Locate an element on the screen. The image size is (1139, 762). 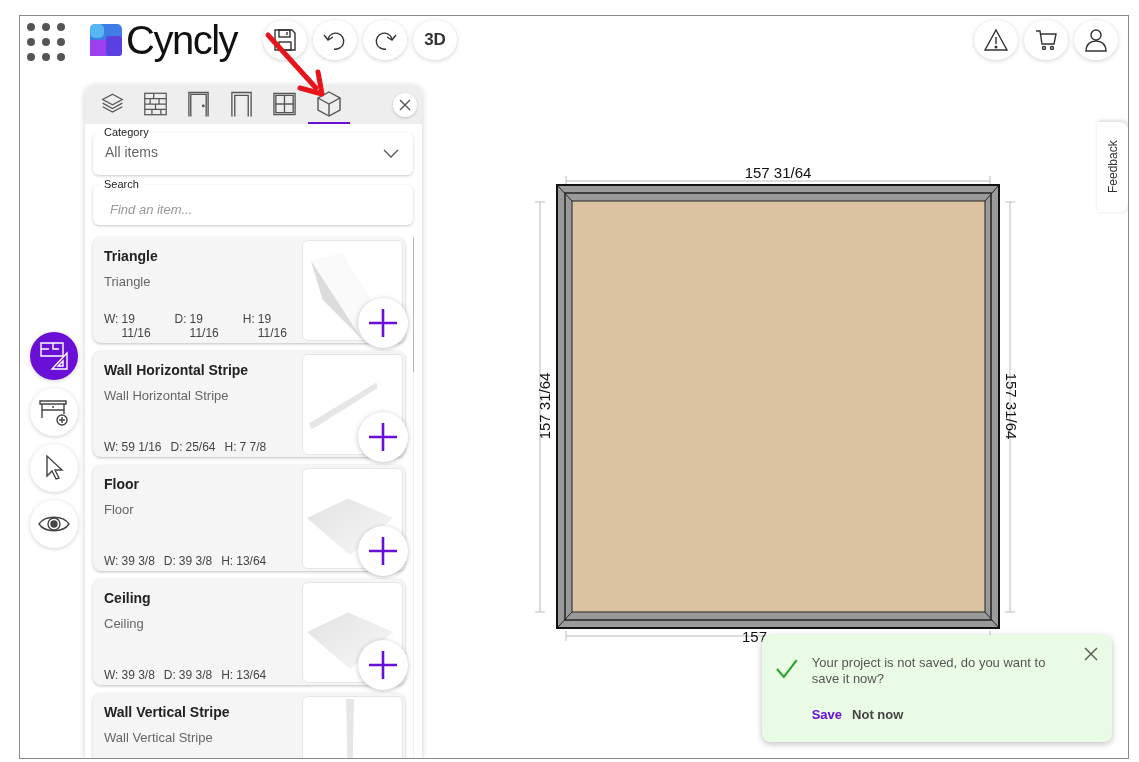
window-icon is located at coordinates (284, 103).